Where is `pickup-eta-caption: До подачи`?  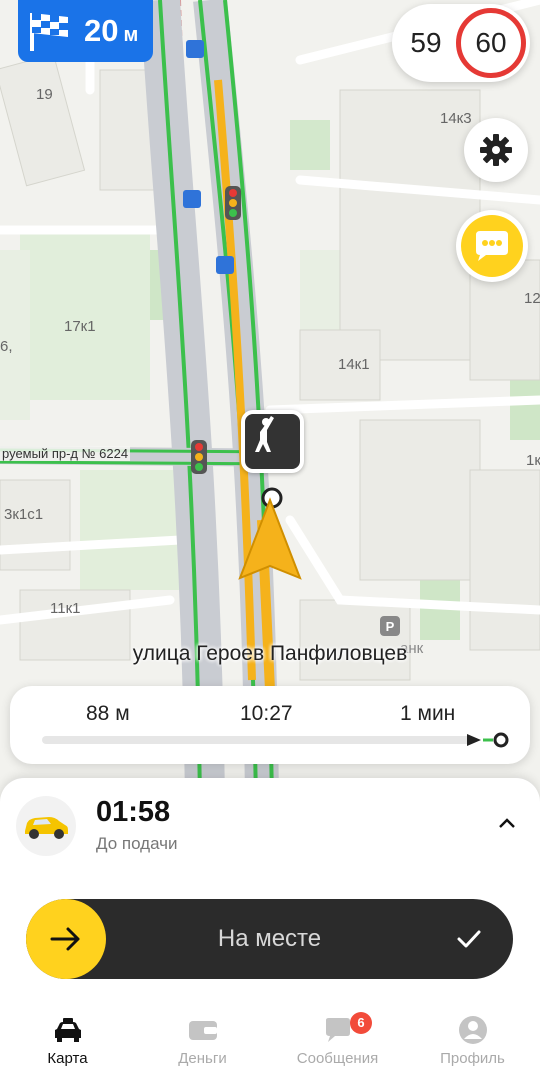
pickup-eta-caption: До подачи is located at coordinates (137, 843).